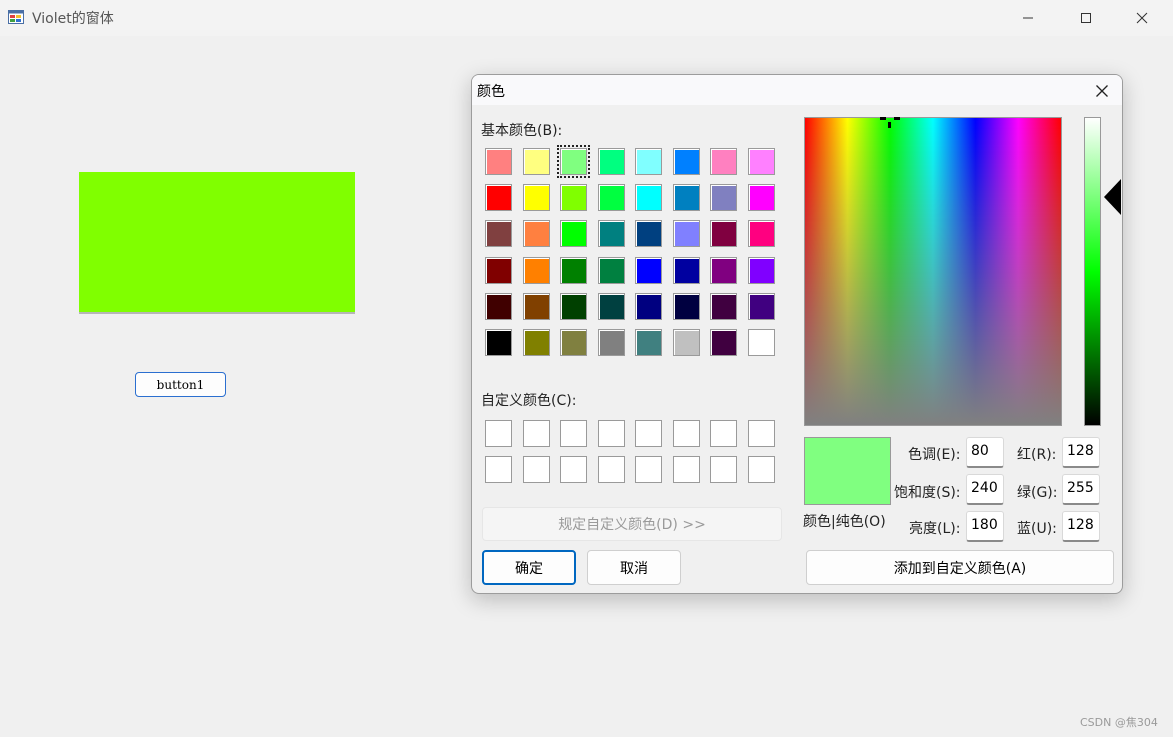 The width and height of the screenshot is (1173, 737). I want to click on color-solid-label: 颜色|纯色(O), so click(844, 522).